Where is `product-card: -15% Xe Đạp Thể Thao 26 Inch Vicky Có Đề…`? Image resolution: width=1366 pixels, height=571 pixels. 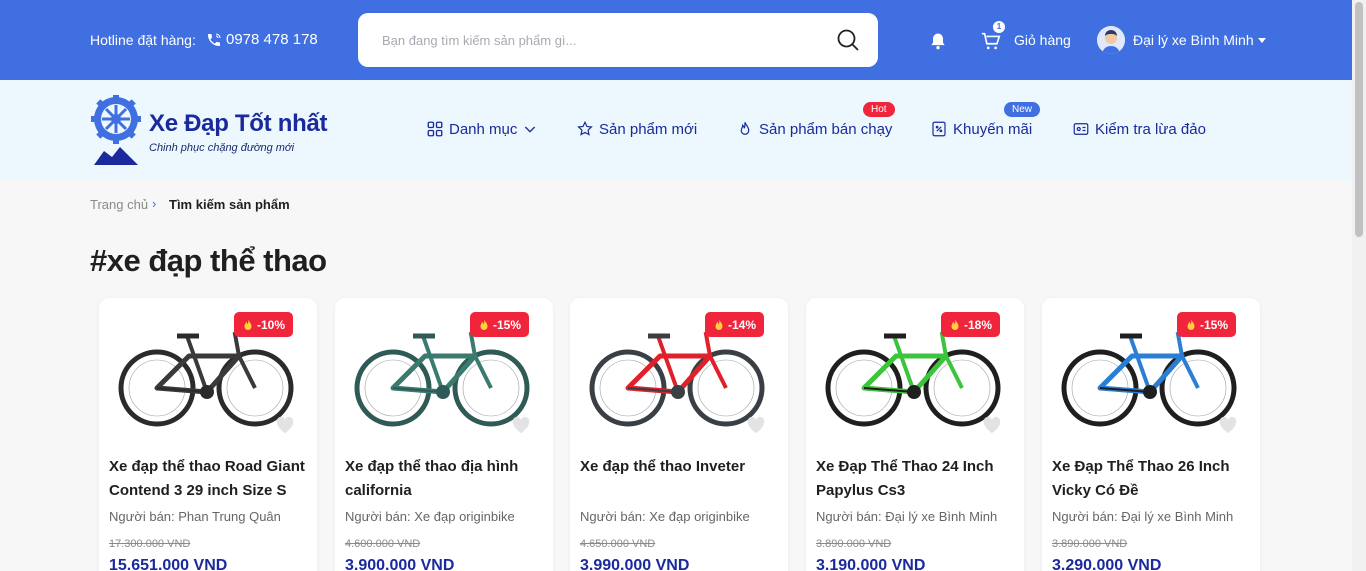 product-card: -15% Xe Đạp Thể Thao 26 Inch Vicky Có Đề… is located at coordinates (1151, 434).